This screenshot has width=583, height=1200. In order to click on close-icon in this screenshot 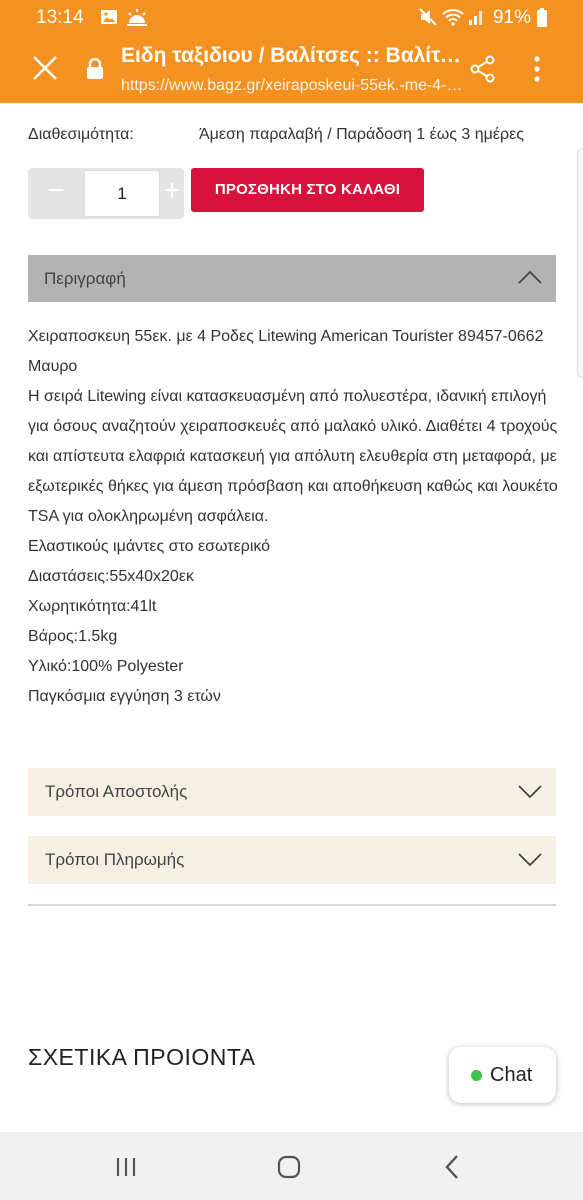, I will do `click(45, 68)`.